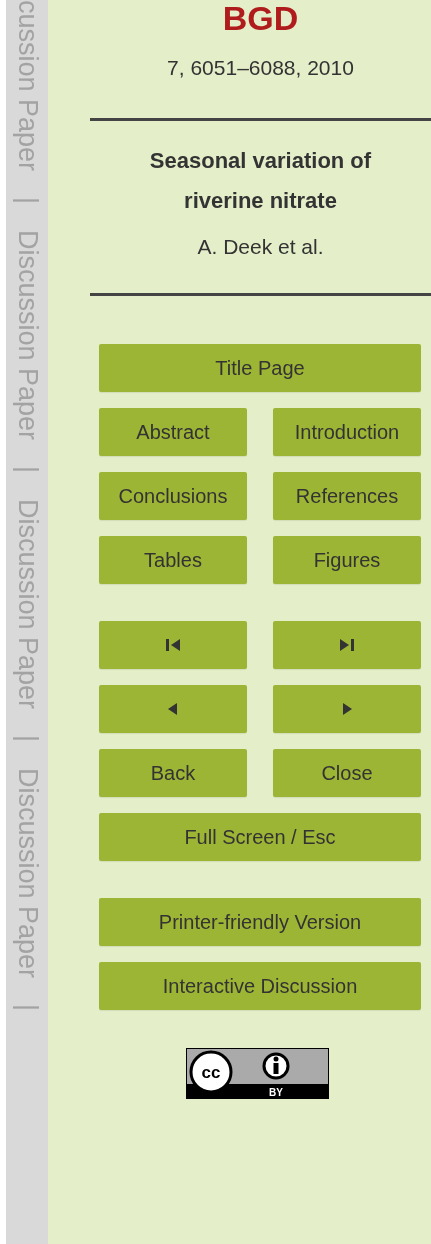 This screenshot has height=1244, width=431. I want to click on nav-button: Close, so click(347, 773).